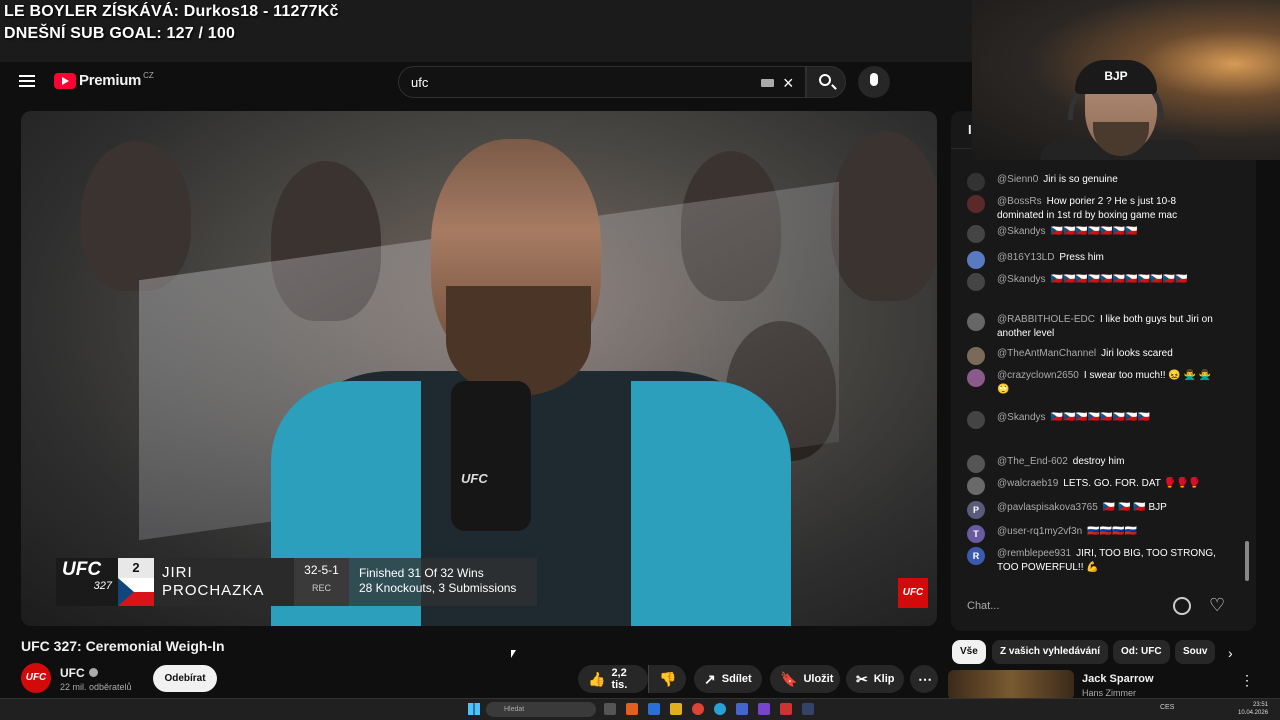 Image resolution: width=1280 pixels, height=720 pixels. I want to click on save-button: 🔖 Uložit, so click(805, 679).